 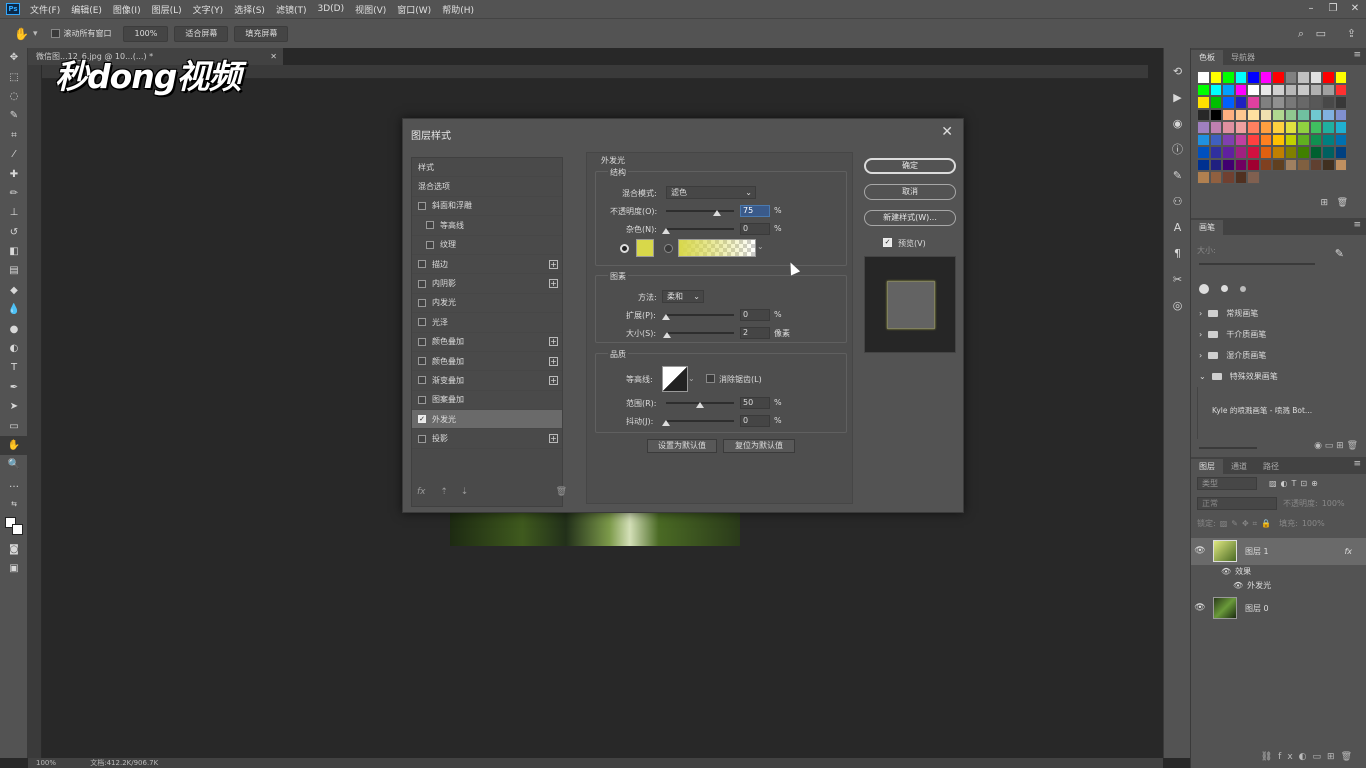 I want to click on style-list-item: 颜色叠加 +, so click(x=487, y=342).